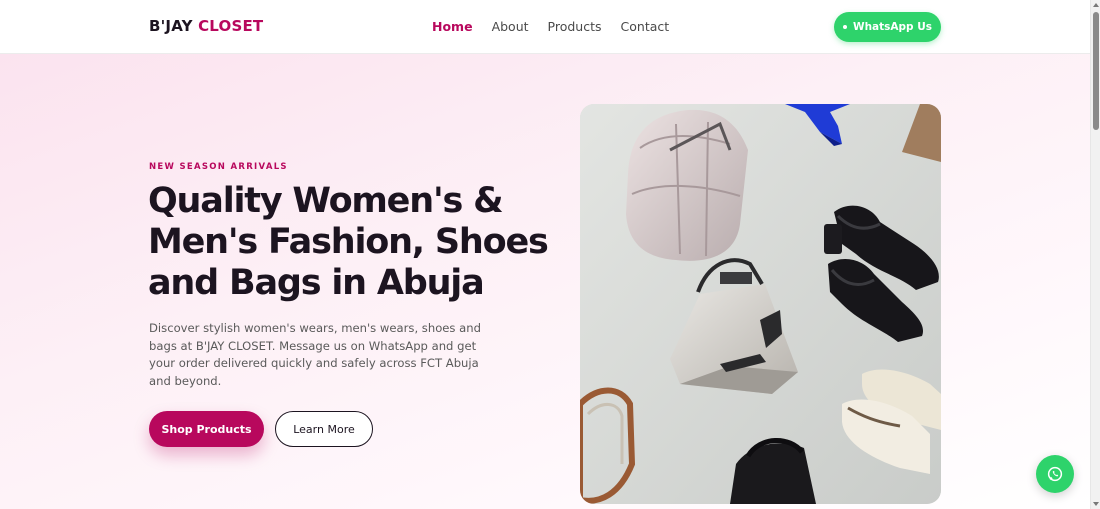 The image size is (1100, 509). What do you see at coordinates (324, 429) in the screenshot?
I see `learn-more-button: Learn More` at bounding box center [324, 429].